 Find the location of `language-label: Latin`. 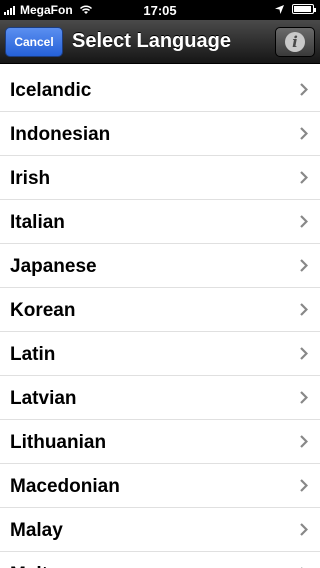

language-label: Latin is located at coordinates (33, 354).